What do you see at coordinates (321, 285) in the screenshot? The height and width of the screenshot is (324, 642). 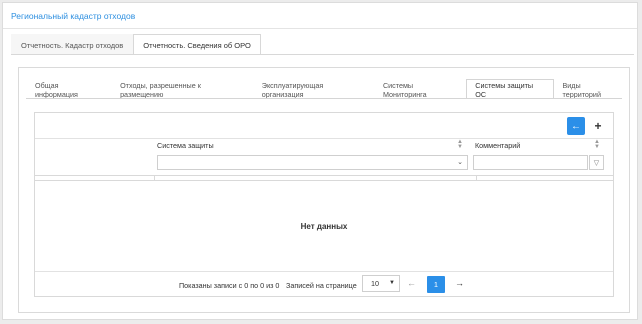 I see `per-page-label: Записей на странице` at bounding box center [321, 285].